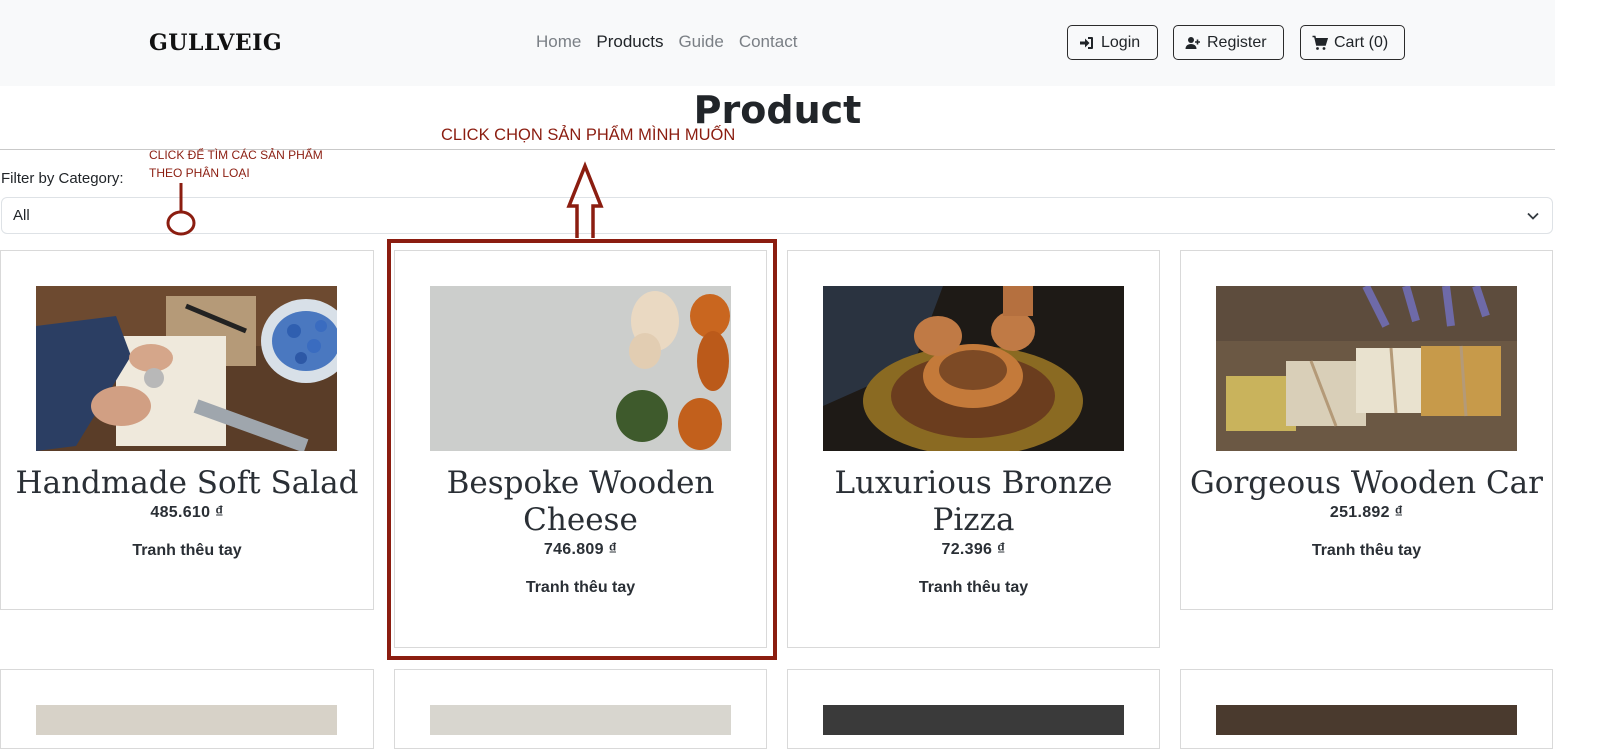  What do you see at coordinates (973, 368) in the screenshot?
I see `product-image-pottery` at bounding box center [973, 368].